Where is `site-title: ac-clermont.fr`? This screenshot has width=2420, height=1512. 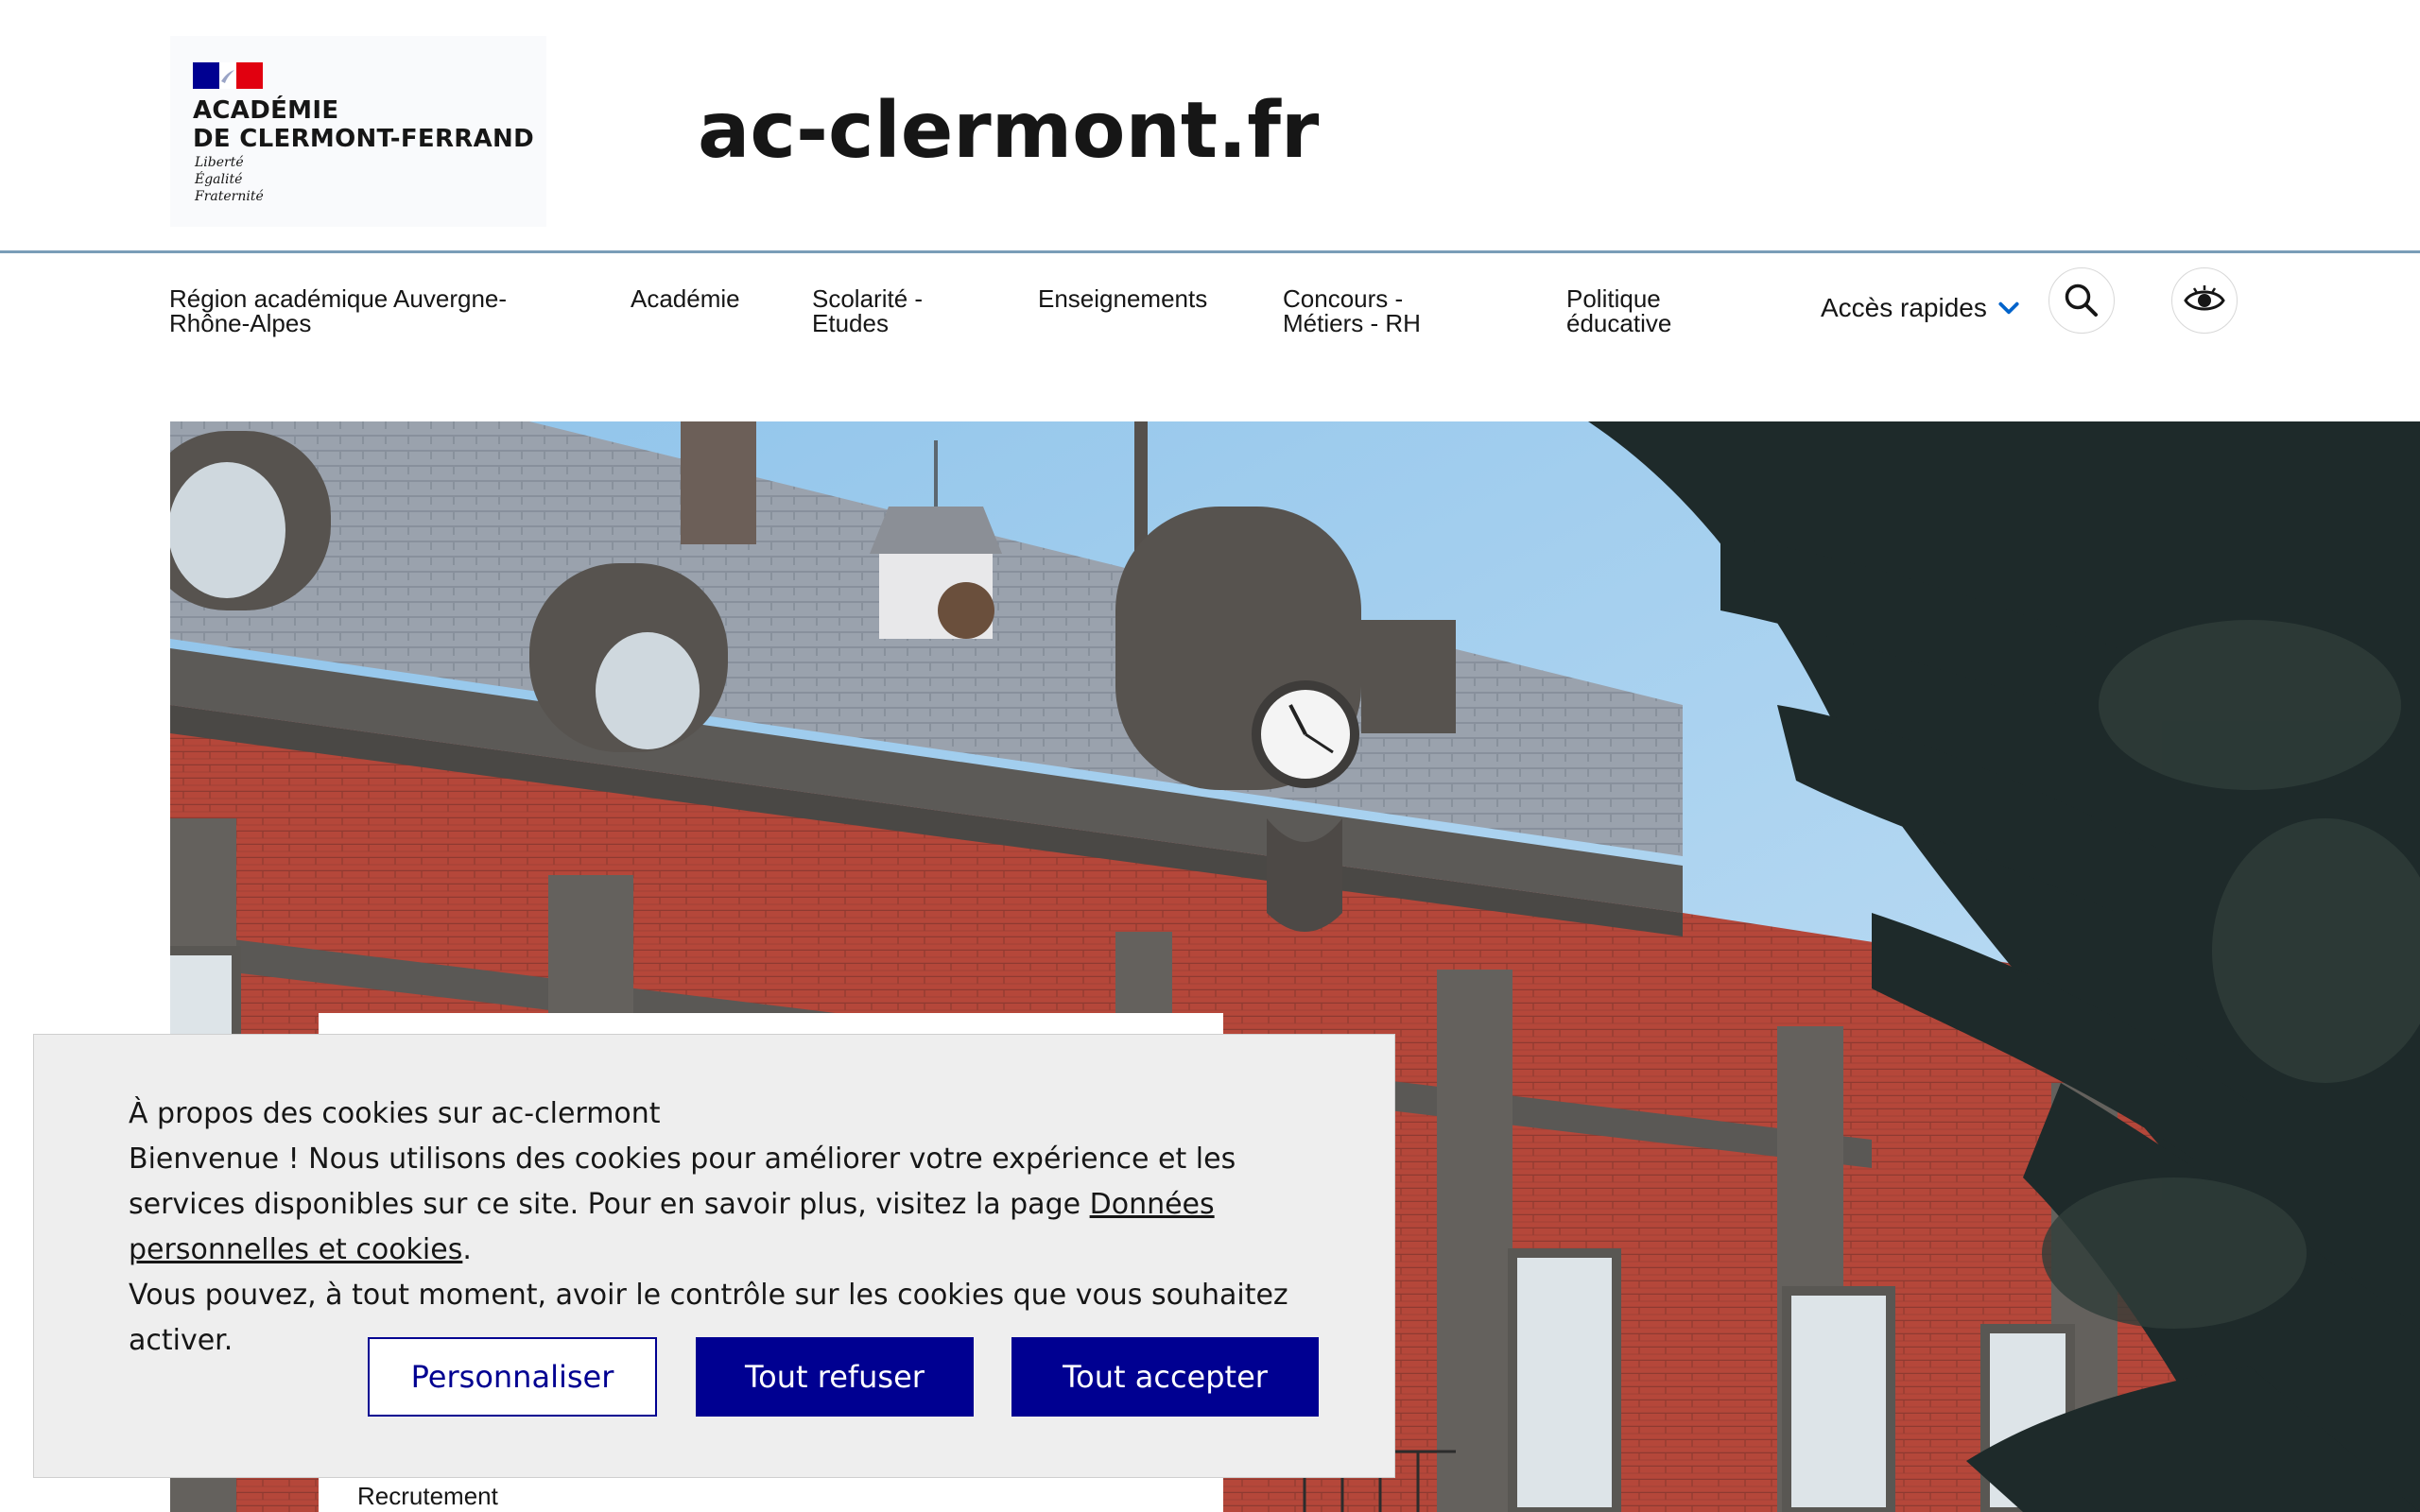 site-title: ac-clermont.fr is located at coordinates (1008, 131).